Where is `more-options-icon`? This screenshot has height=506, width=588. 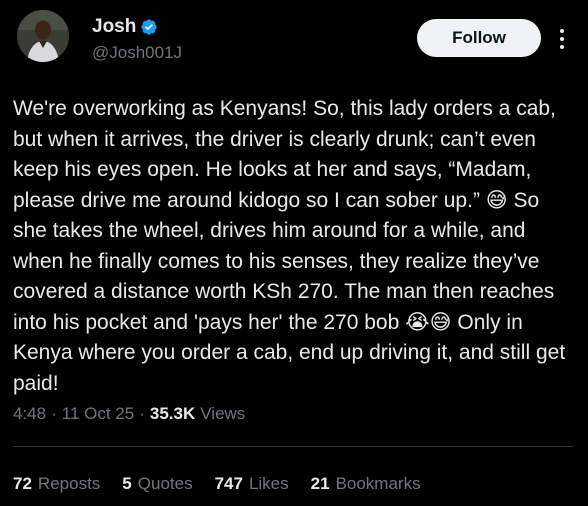
more-options-icon is located at coordinates (562, 39).